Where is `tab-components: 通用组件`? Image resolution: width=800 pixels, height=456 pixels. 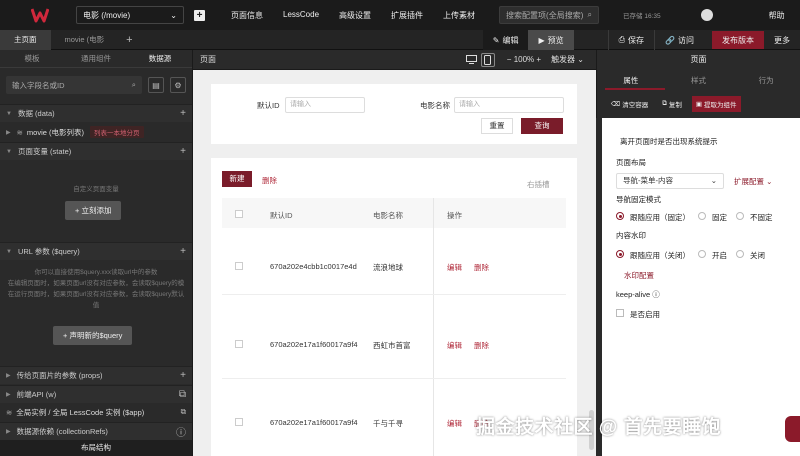 tab-components: 通用组件 is located at coordinates (96, 58).